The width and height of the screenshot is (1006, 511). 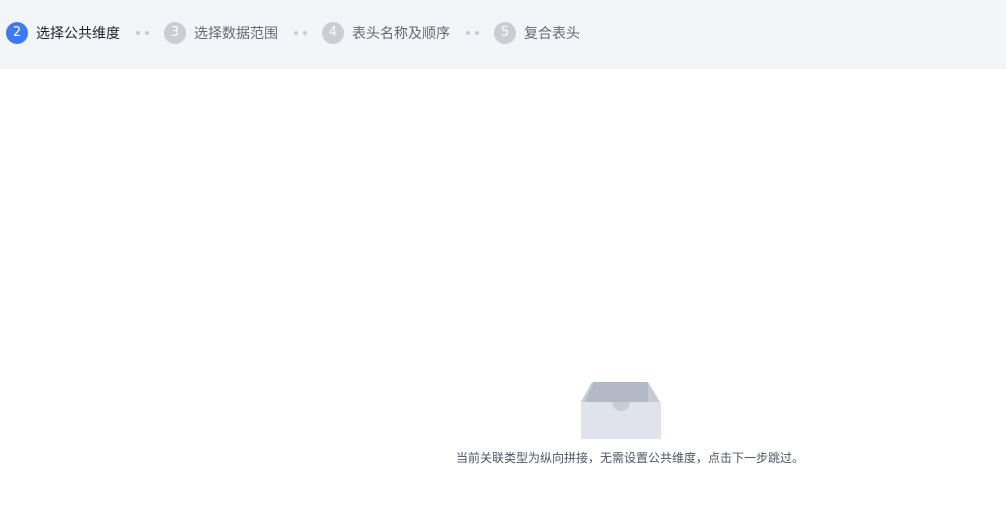 I want to click on step-5: 5 复合表头, so click(x=537, y=33).